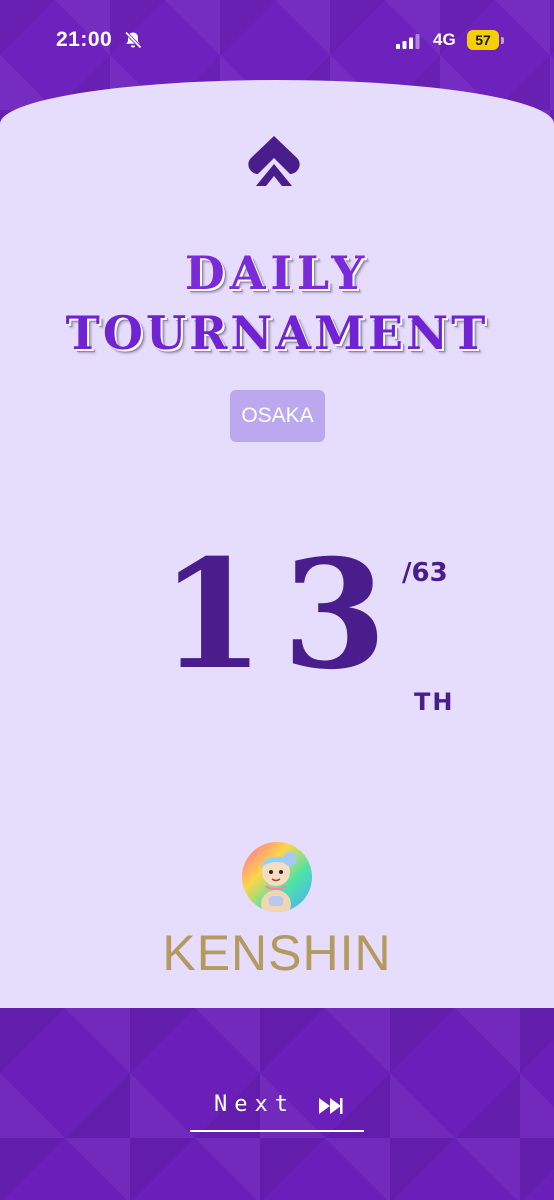  Describe the element at coordinates (408, 41) in the screenshot. I see `signal-icon` at that location.